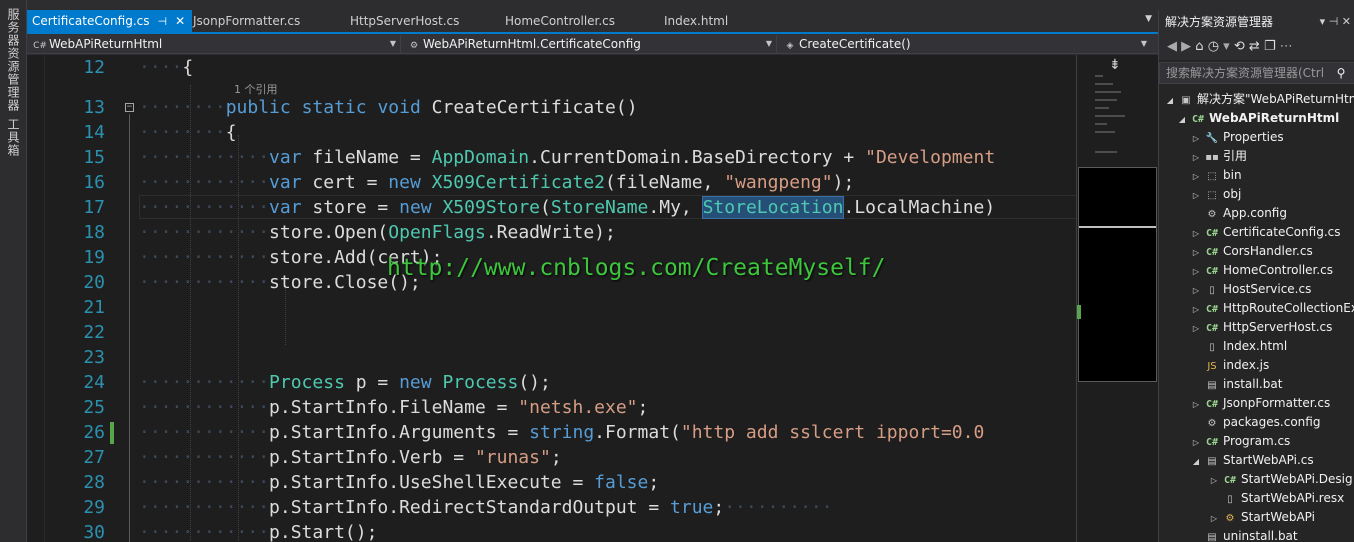 The height and width of the screenshot is (542, 1354). What do you see at coordinates (246, 21) in the screenshot?
I see `tab-jsonpformatter: JsonpFormatter.cs` at bounding box center [246, 21].